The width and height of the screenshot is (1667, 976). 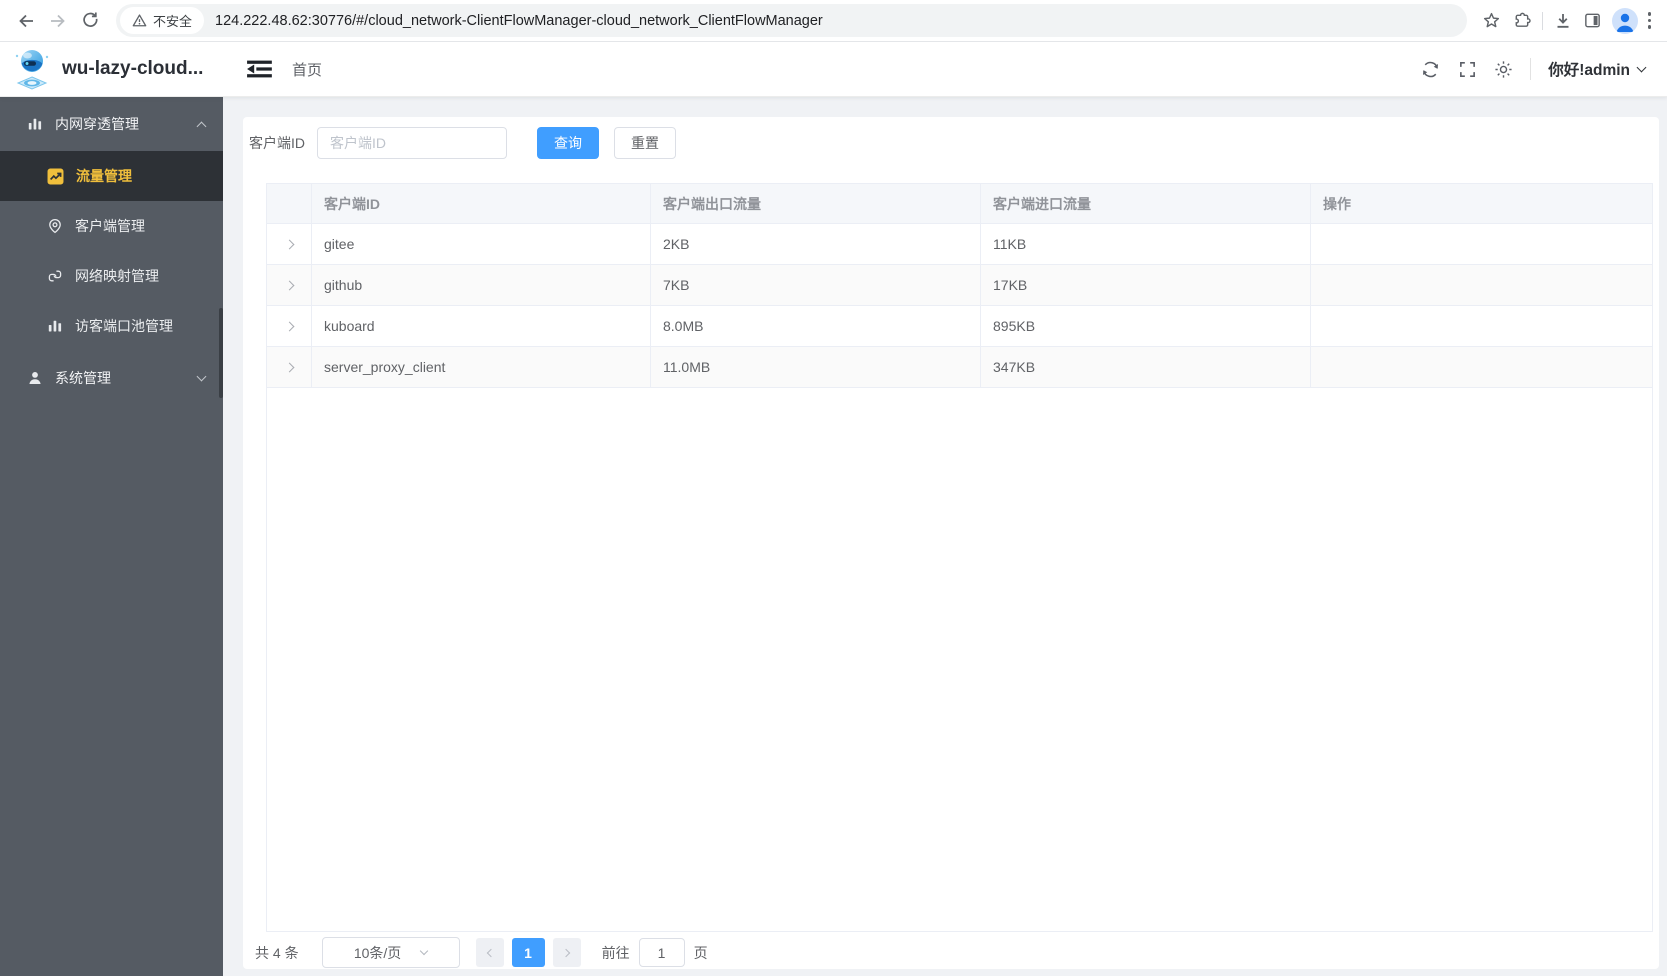 I want to click on sidebar-item-label: 客户端管理, so click(x=110, y=226).